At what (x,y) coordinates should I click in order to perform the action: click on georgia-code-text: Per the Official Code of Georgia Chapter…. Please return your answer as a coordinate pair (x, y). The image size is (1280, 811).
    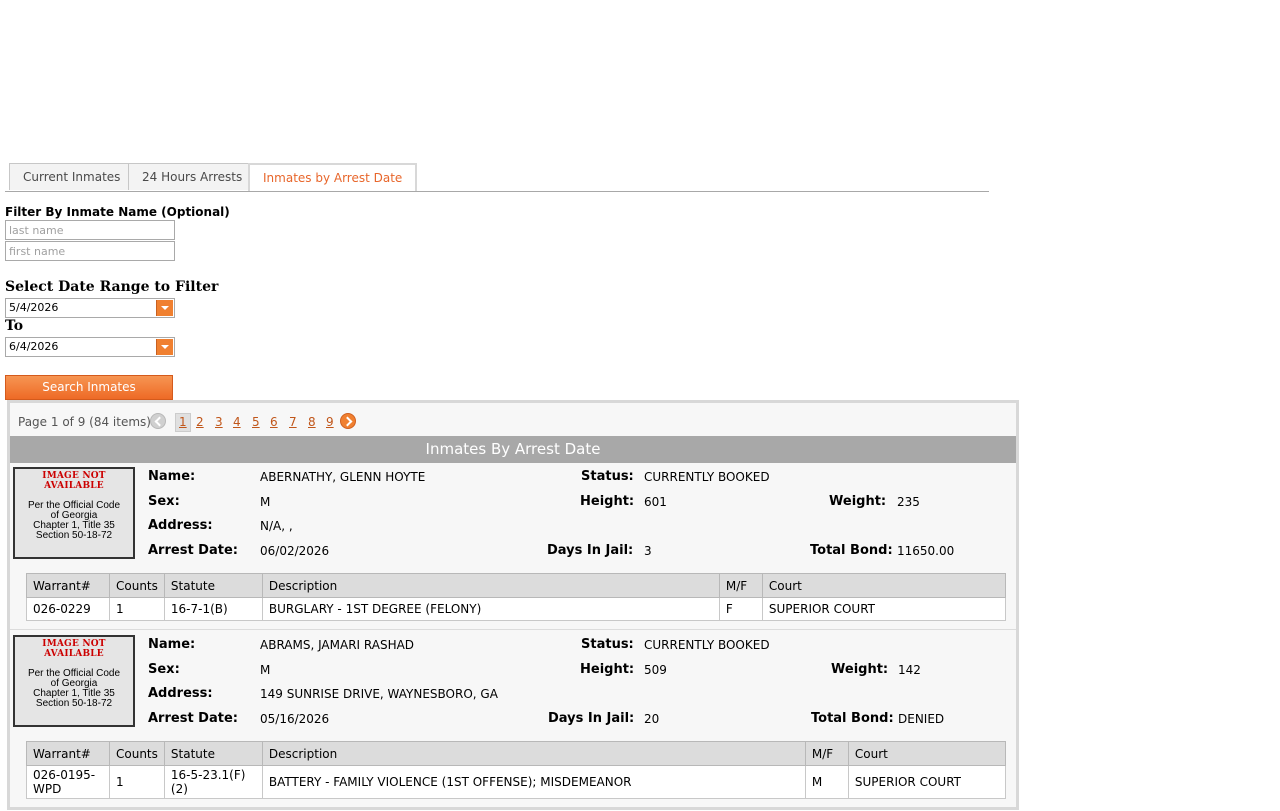
    Looking at the image, I should click on (74, 520).